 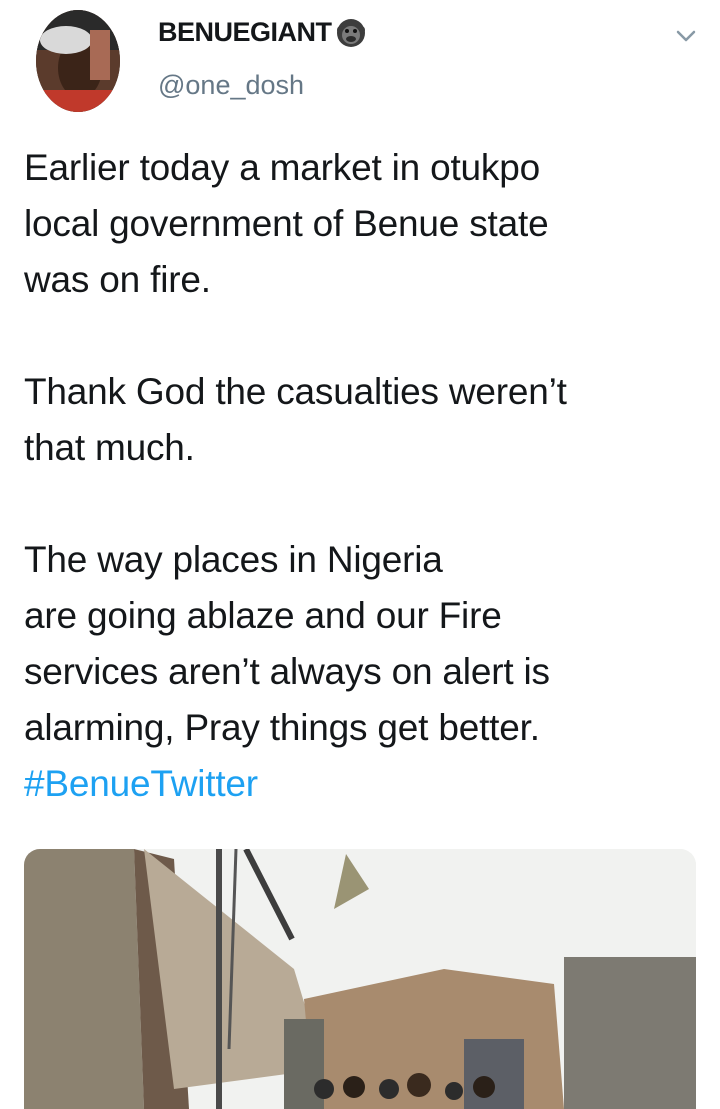 What do you see at coordinates (233, 559) in the screenshot?
I see `tweet-line: The way places in Nigeria` at bounding box center [233, 559].